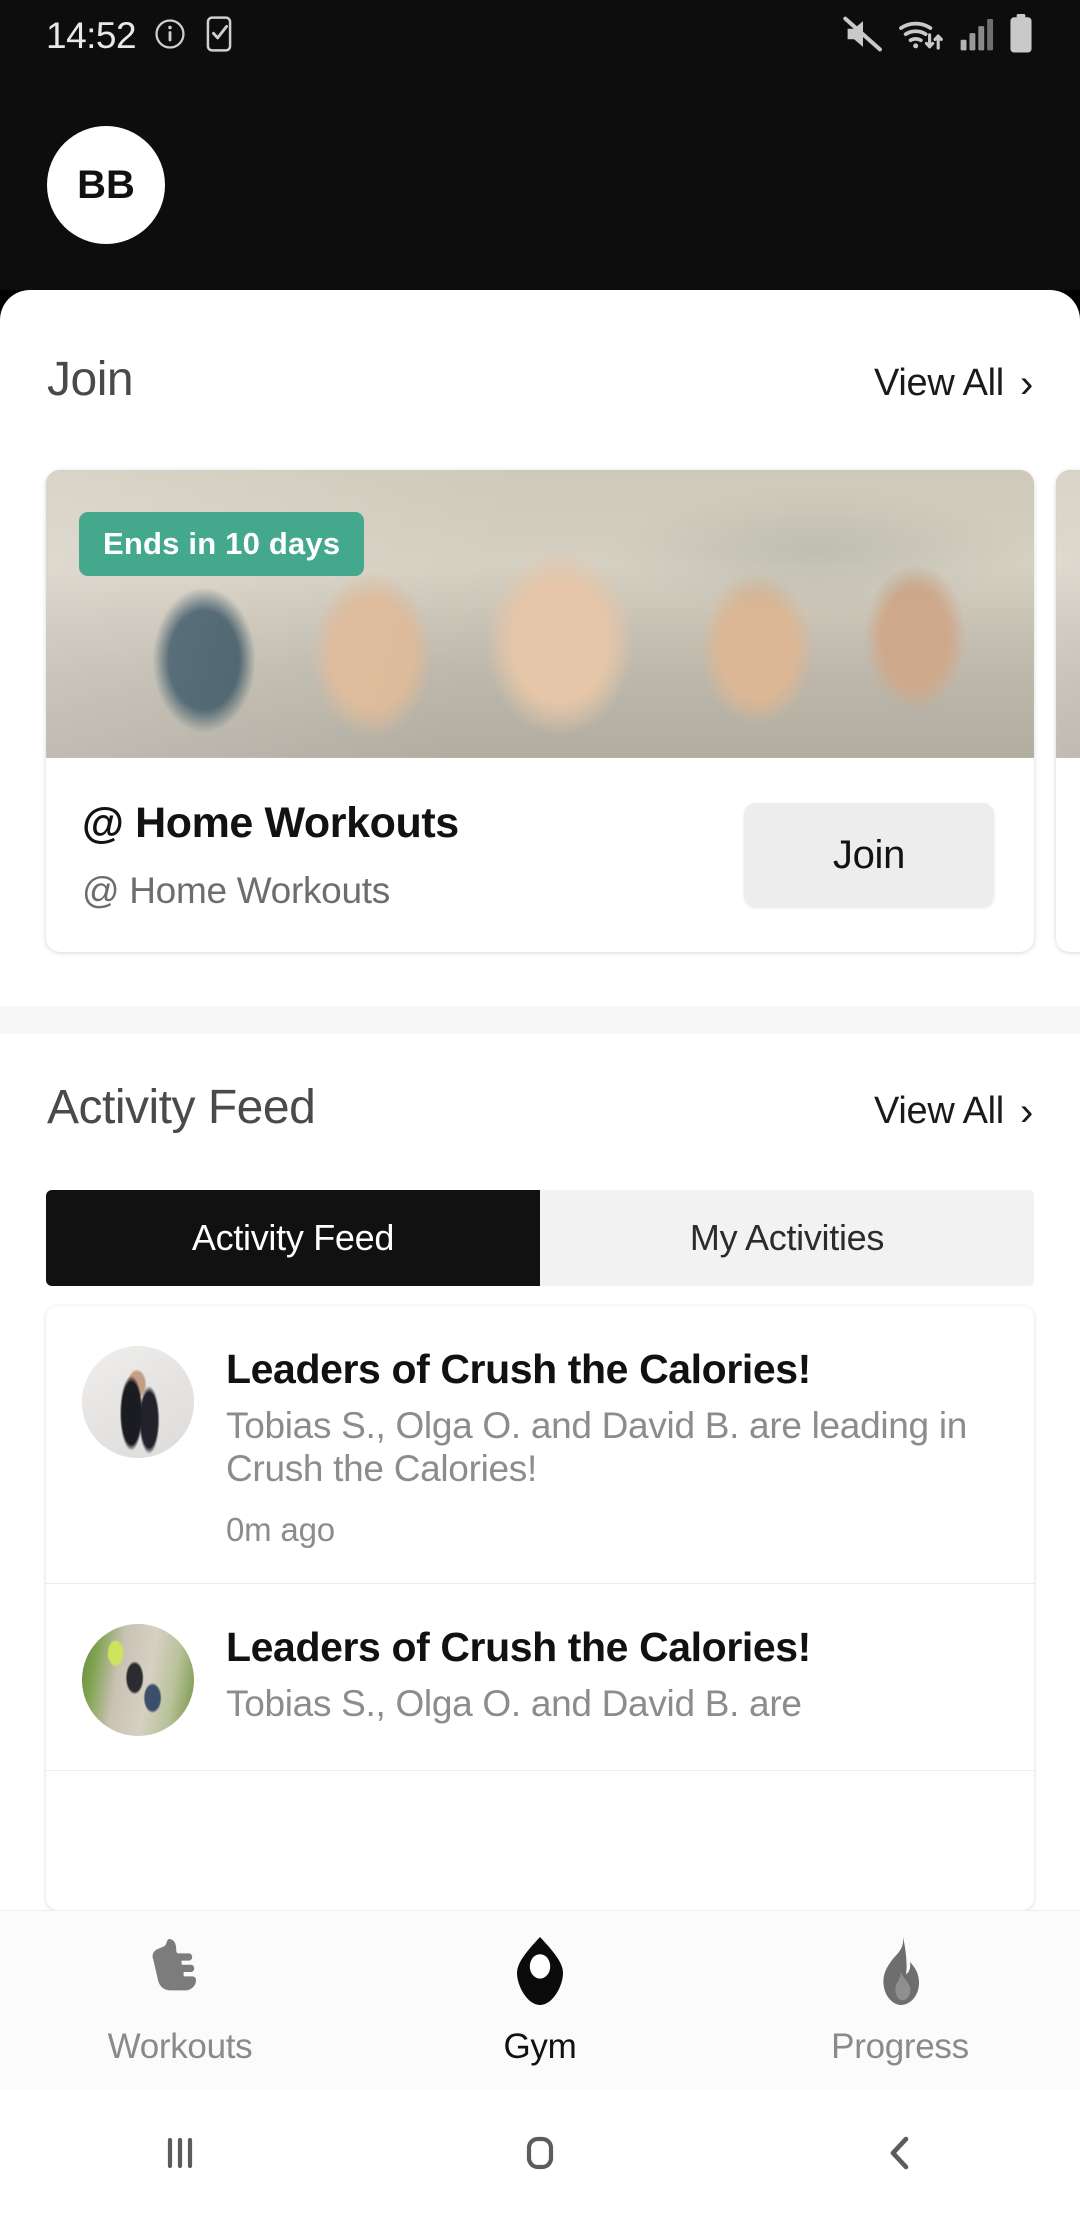 Image resolution: width=1080 pixels, height=2220 pixels. Describe the element at coordinates (91, 35) in the screenshot. I see `status-time: 14:52` at that location.